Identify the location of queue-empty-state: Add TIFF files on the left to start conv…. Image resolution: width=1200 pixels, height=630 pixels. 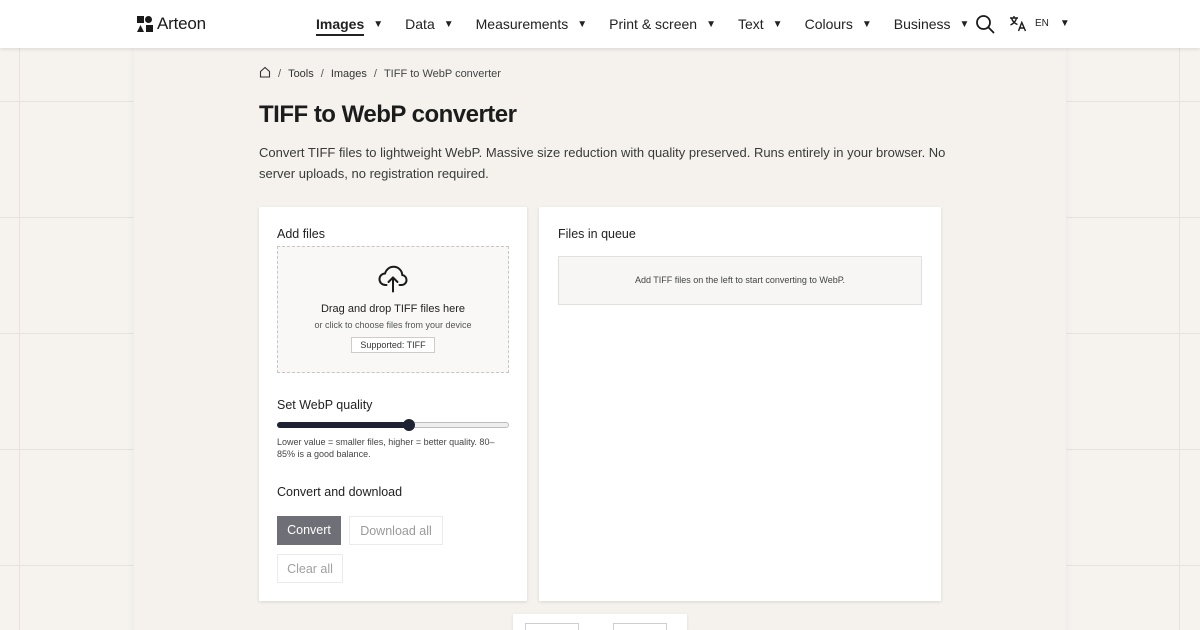
(740, 280).